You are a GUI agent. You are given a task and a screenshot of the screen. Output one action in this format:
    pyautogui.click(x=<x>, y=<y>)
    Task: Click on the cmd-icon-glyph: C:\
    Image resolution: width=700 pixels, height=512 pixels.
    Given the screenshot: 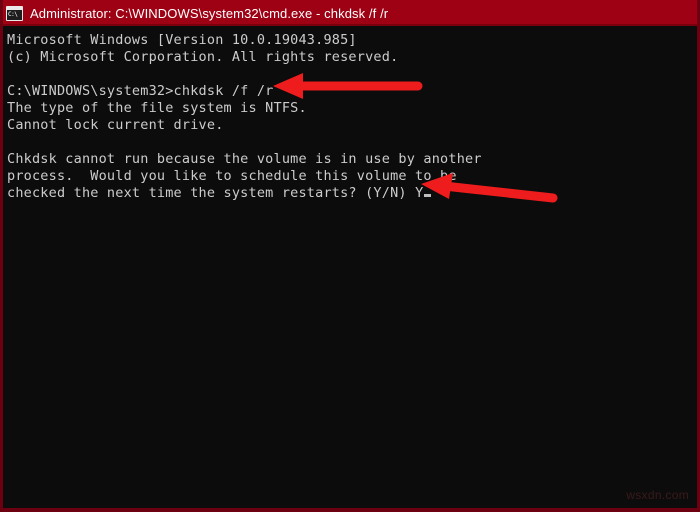 What is the action you would take?
    pyautogui.click(x=13, y=14)
    